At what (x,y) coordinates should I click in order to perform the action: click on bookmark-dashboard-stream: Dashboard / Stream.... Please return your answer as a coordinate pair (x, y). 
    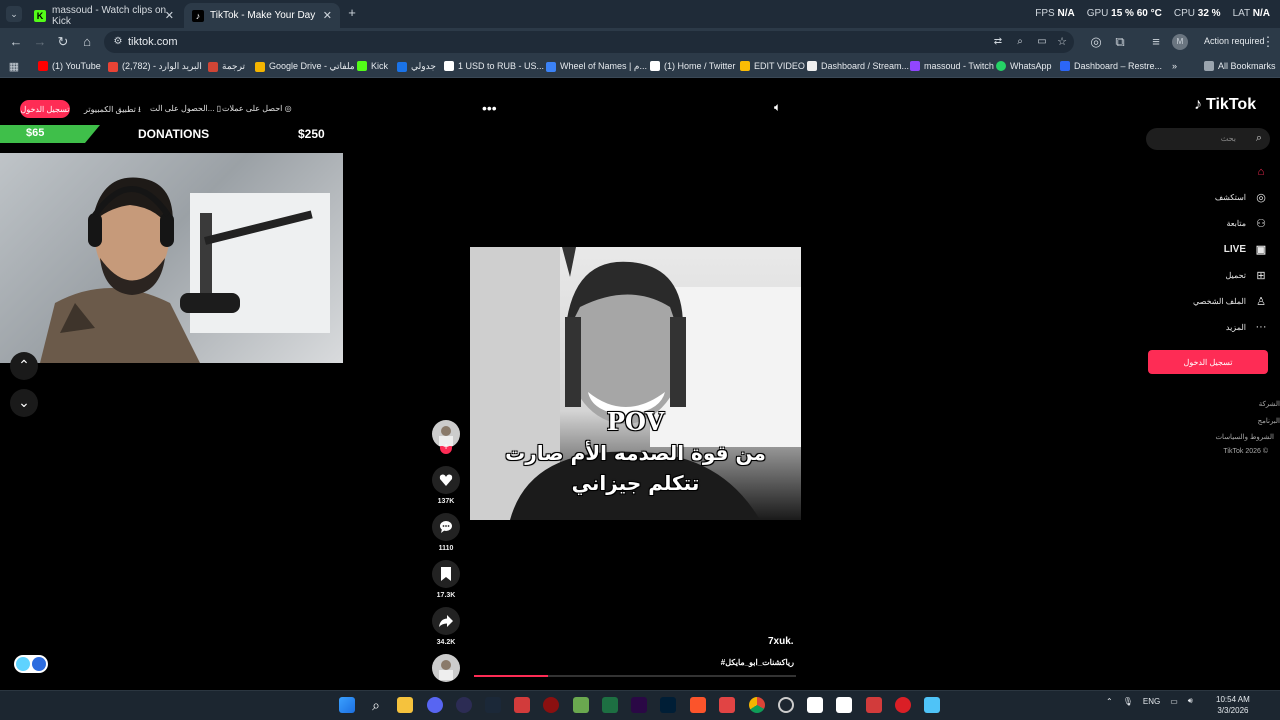
    Looking at the image, I should click on (858, 66).